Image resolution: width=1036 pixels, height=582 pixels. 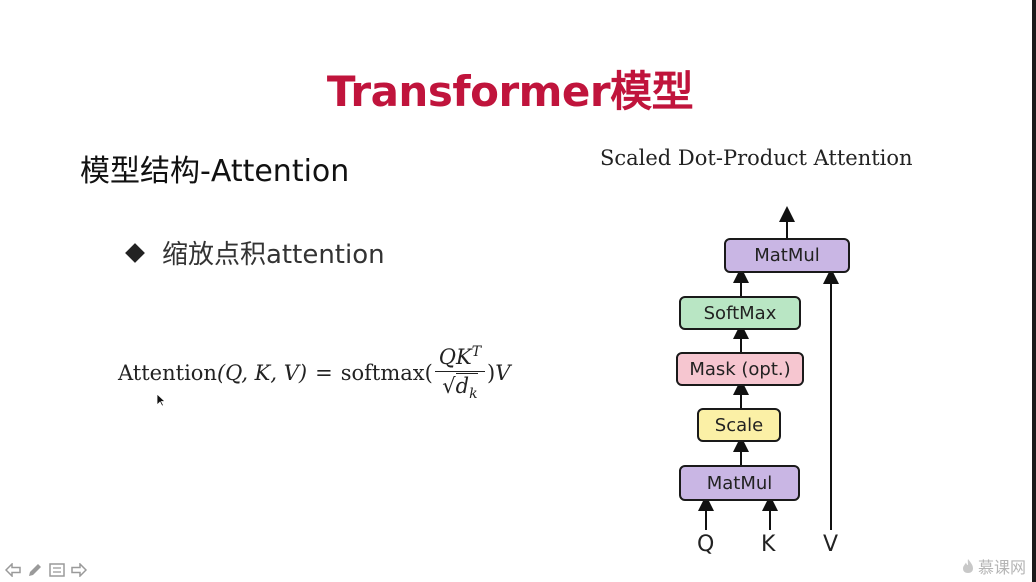 I want to click on watermark-text: 慕课网, so click(x=1001, y=567).